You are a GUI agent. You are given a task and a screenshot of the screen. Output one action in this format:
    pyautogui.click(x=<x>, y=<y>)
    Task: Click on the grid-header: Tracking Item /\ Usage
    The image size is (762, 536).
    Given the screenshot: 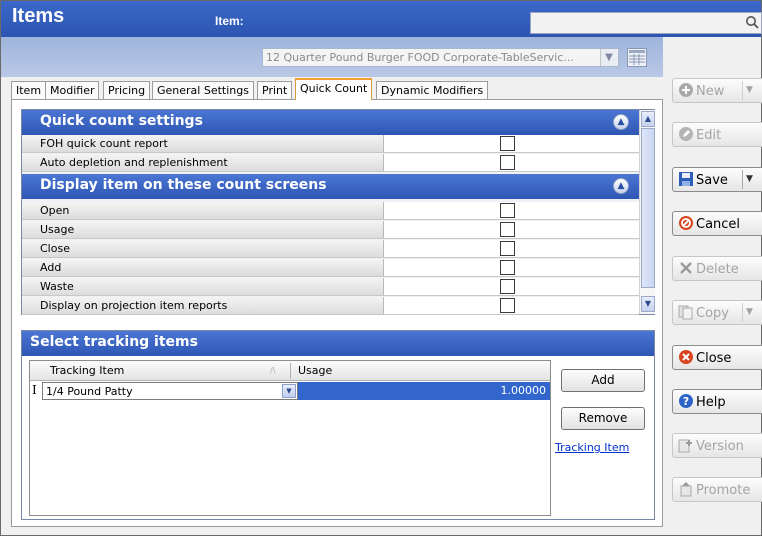 What is the action you would take?
    pyautogui.click(x=290, y=371)
    